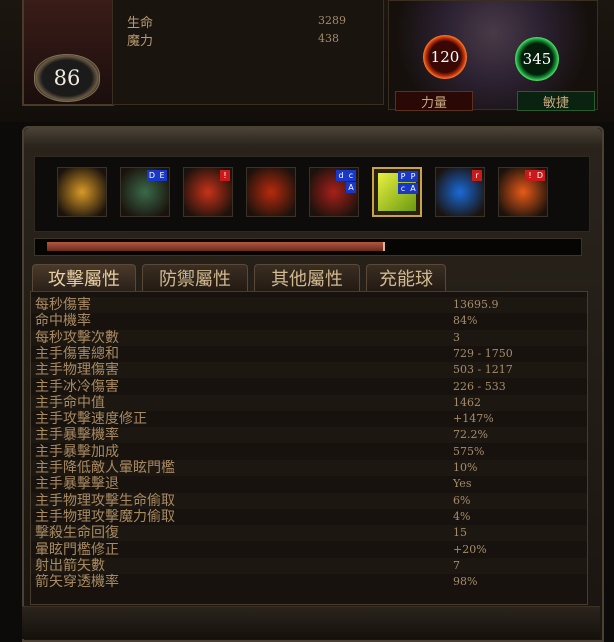 This screenshot has width=614, height=642. What do you see at coordinates (309, 582) in the screenshot?
I see `stat-row: 箭矢穿透機率 98%` at bounding box center [309, 582].